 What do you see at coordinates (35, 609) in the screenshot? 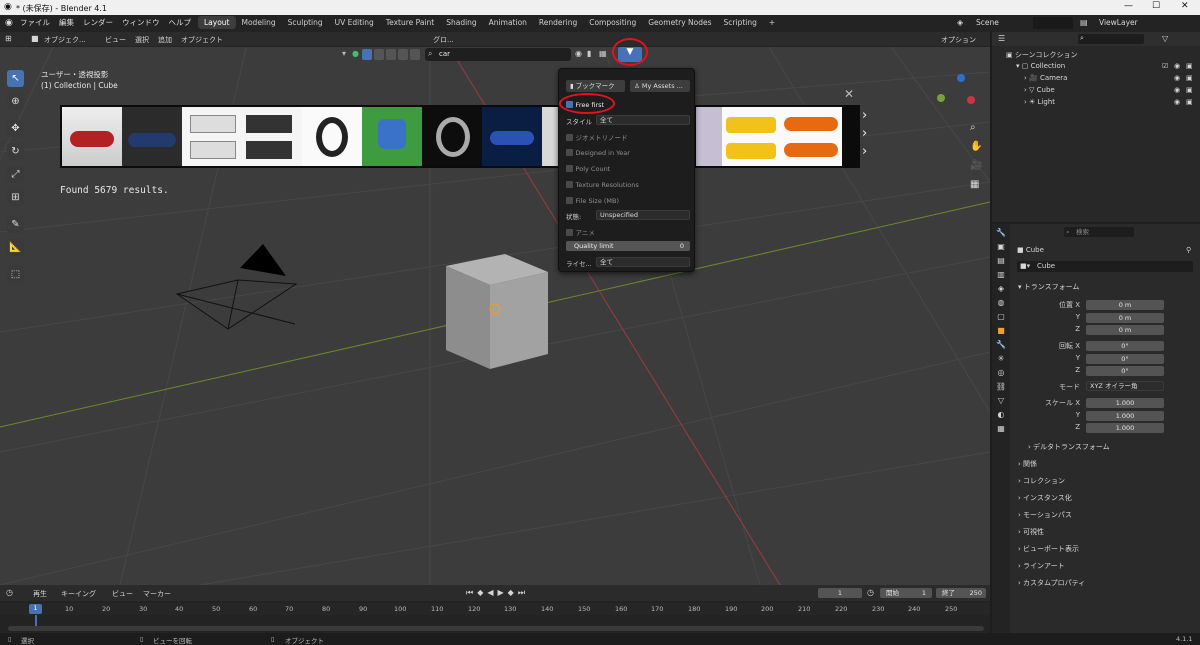
I see `playhead-frame: 1` at bounding box center [35, 609].